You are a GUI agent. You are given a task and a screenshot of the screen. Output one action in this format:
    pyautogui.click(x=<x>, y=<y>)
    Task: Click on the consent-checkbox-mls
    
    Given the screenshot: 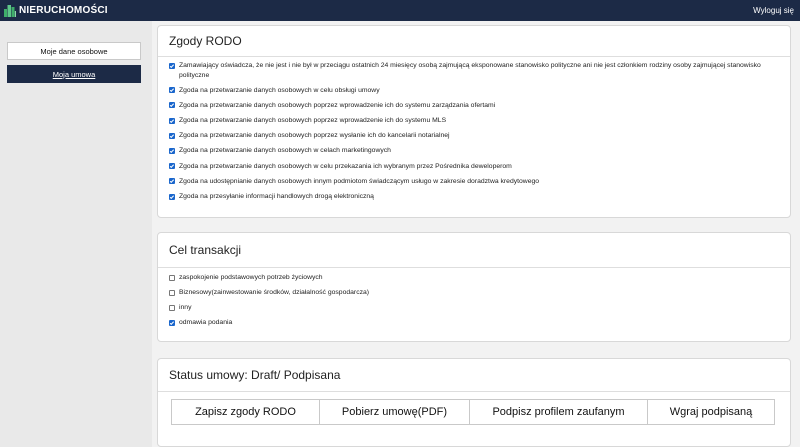 What is the action you would take?
    pyautogui.click(x=172, y=120)
    